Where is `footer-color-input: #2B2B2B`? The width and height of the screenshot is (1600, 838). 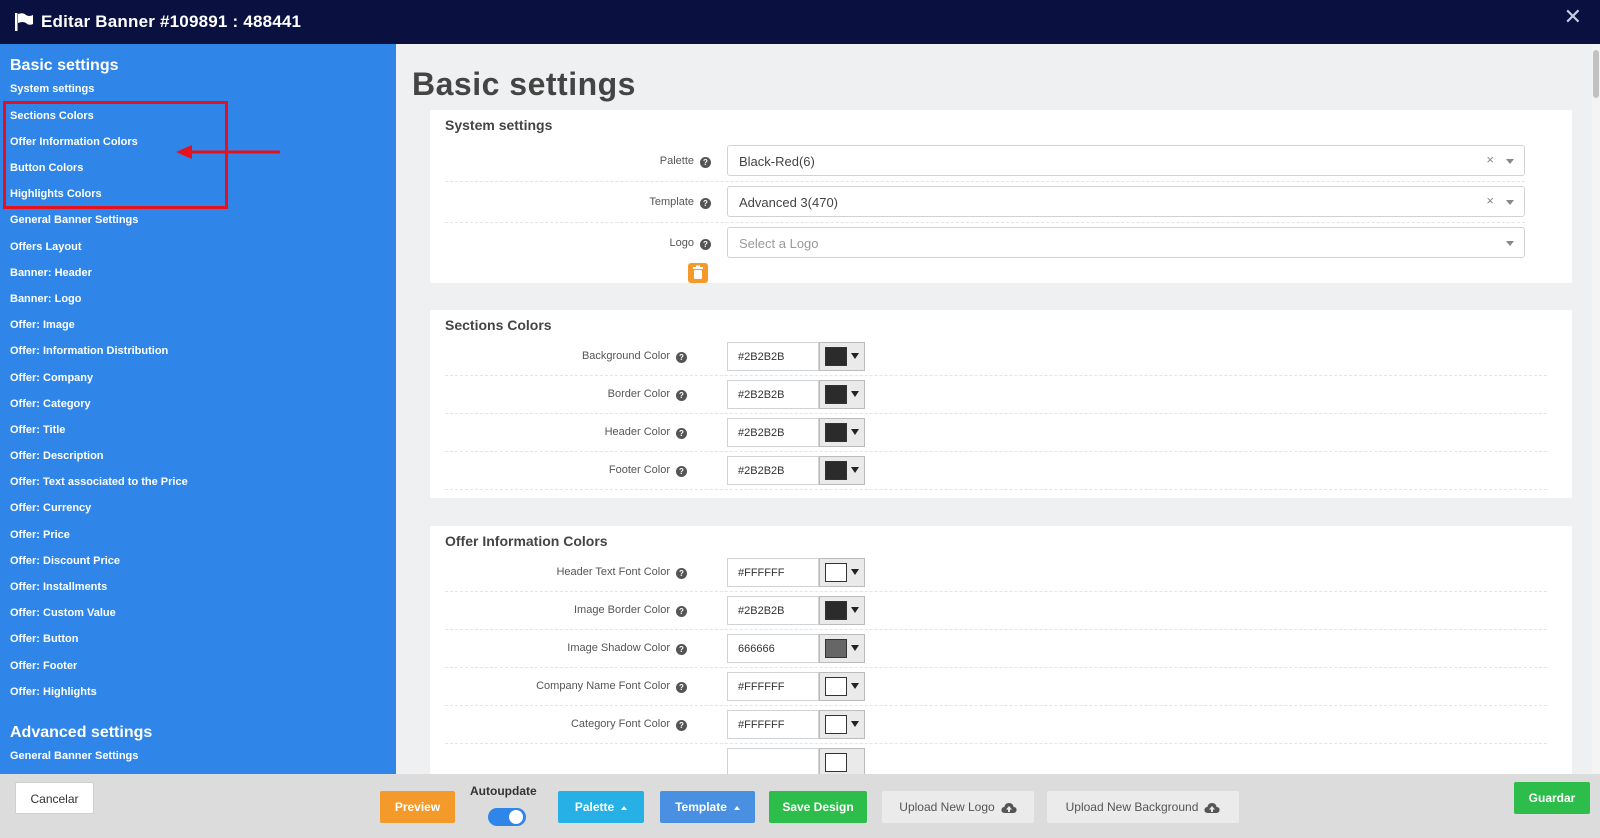
footer-color-input: #2B2B2B is located at coordinates (773, 470).